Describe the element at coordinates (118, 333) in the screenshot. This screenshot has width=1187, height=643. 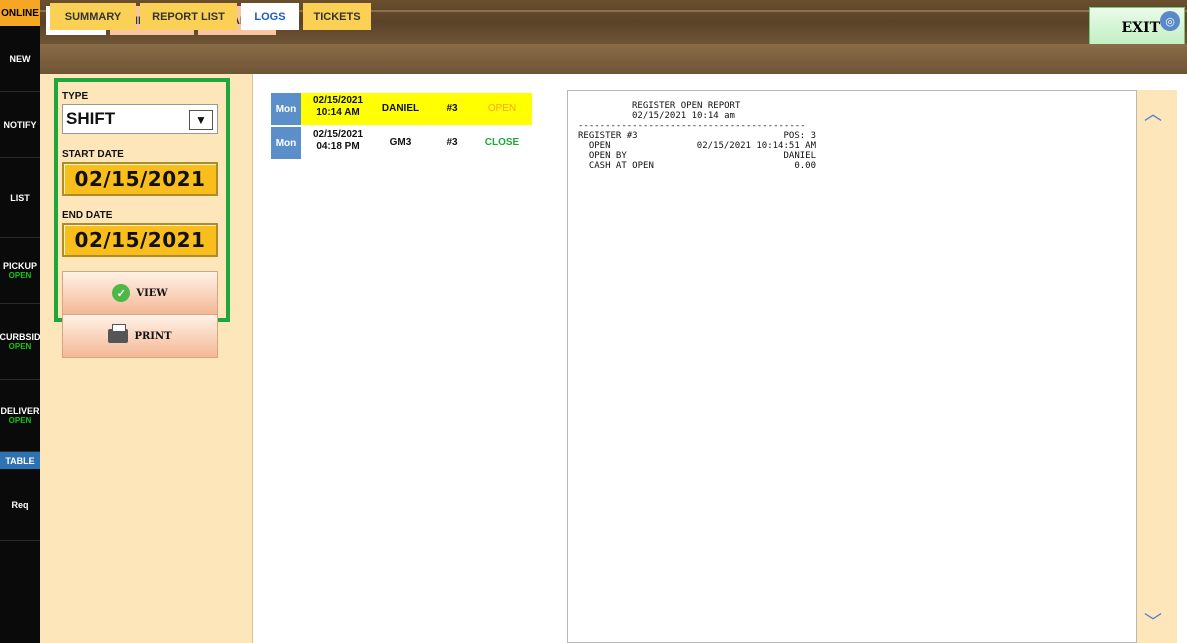
I see `printer-icon` at that location.